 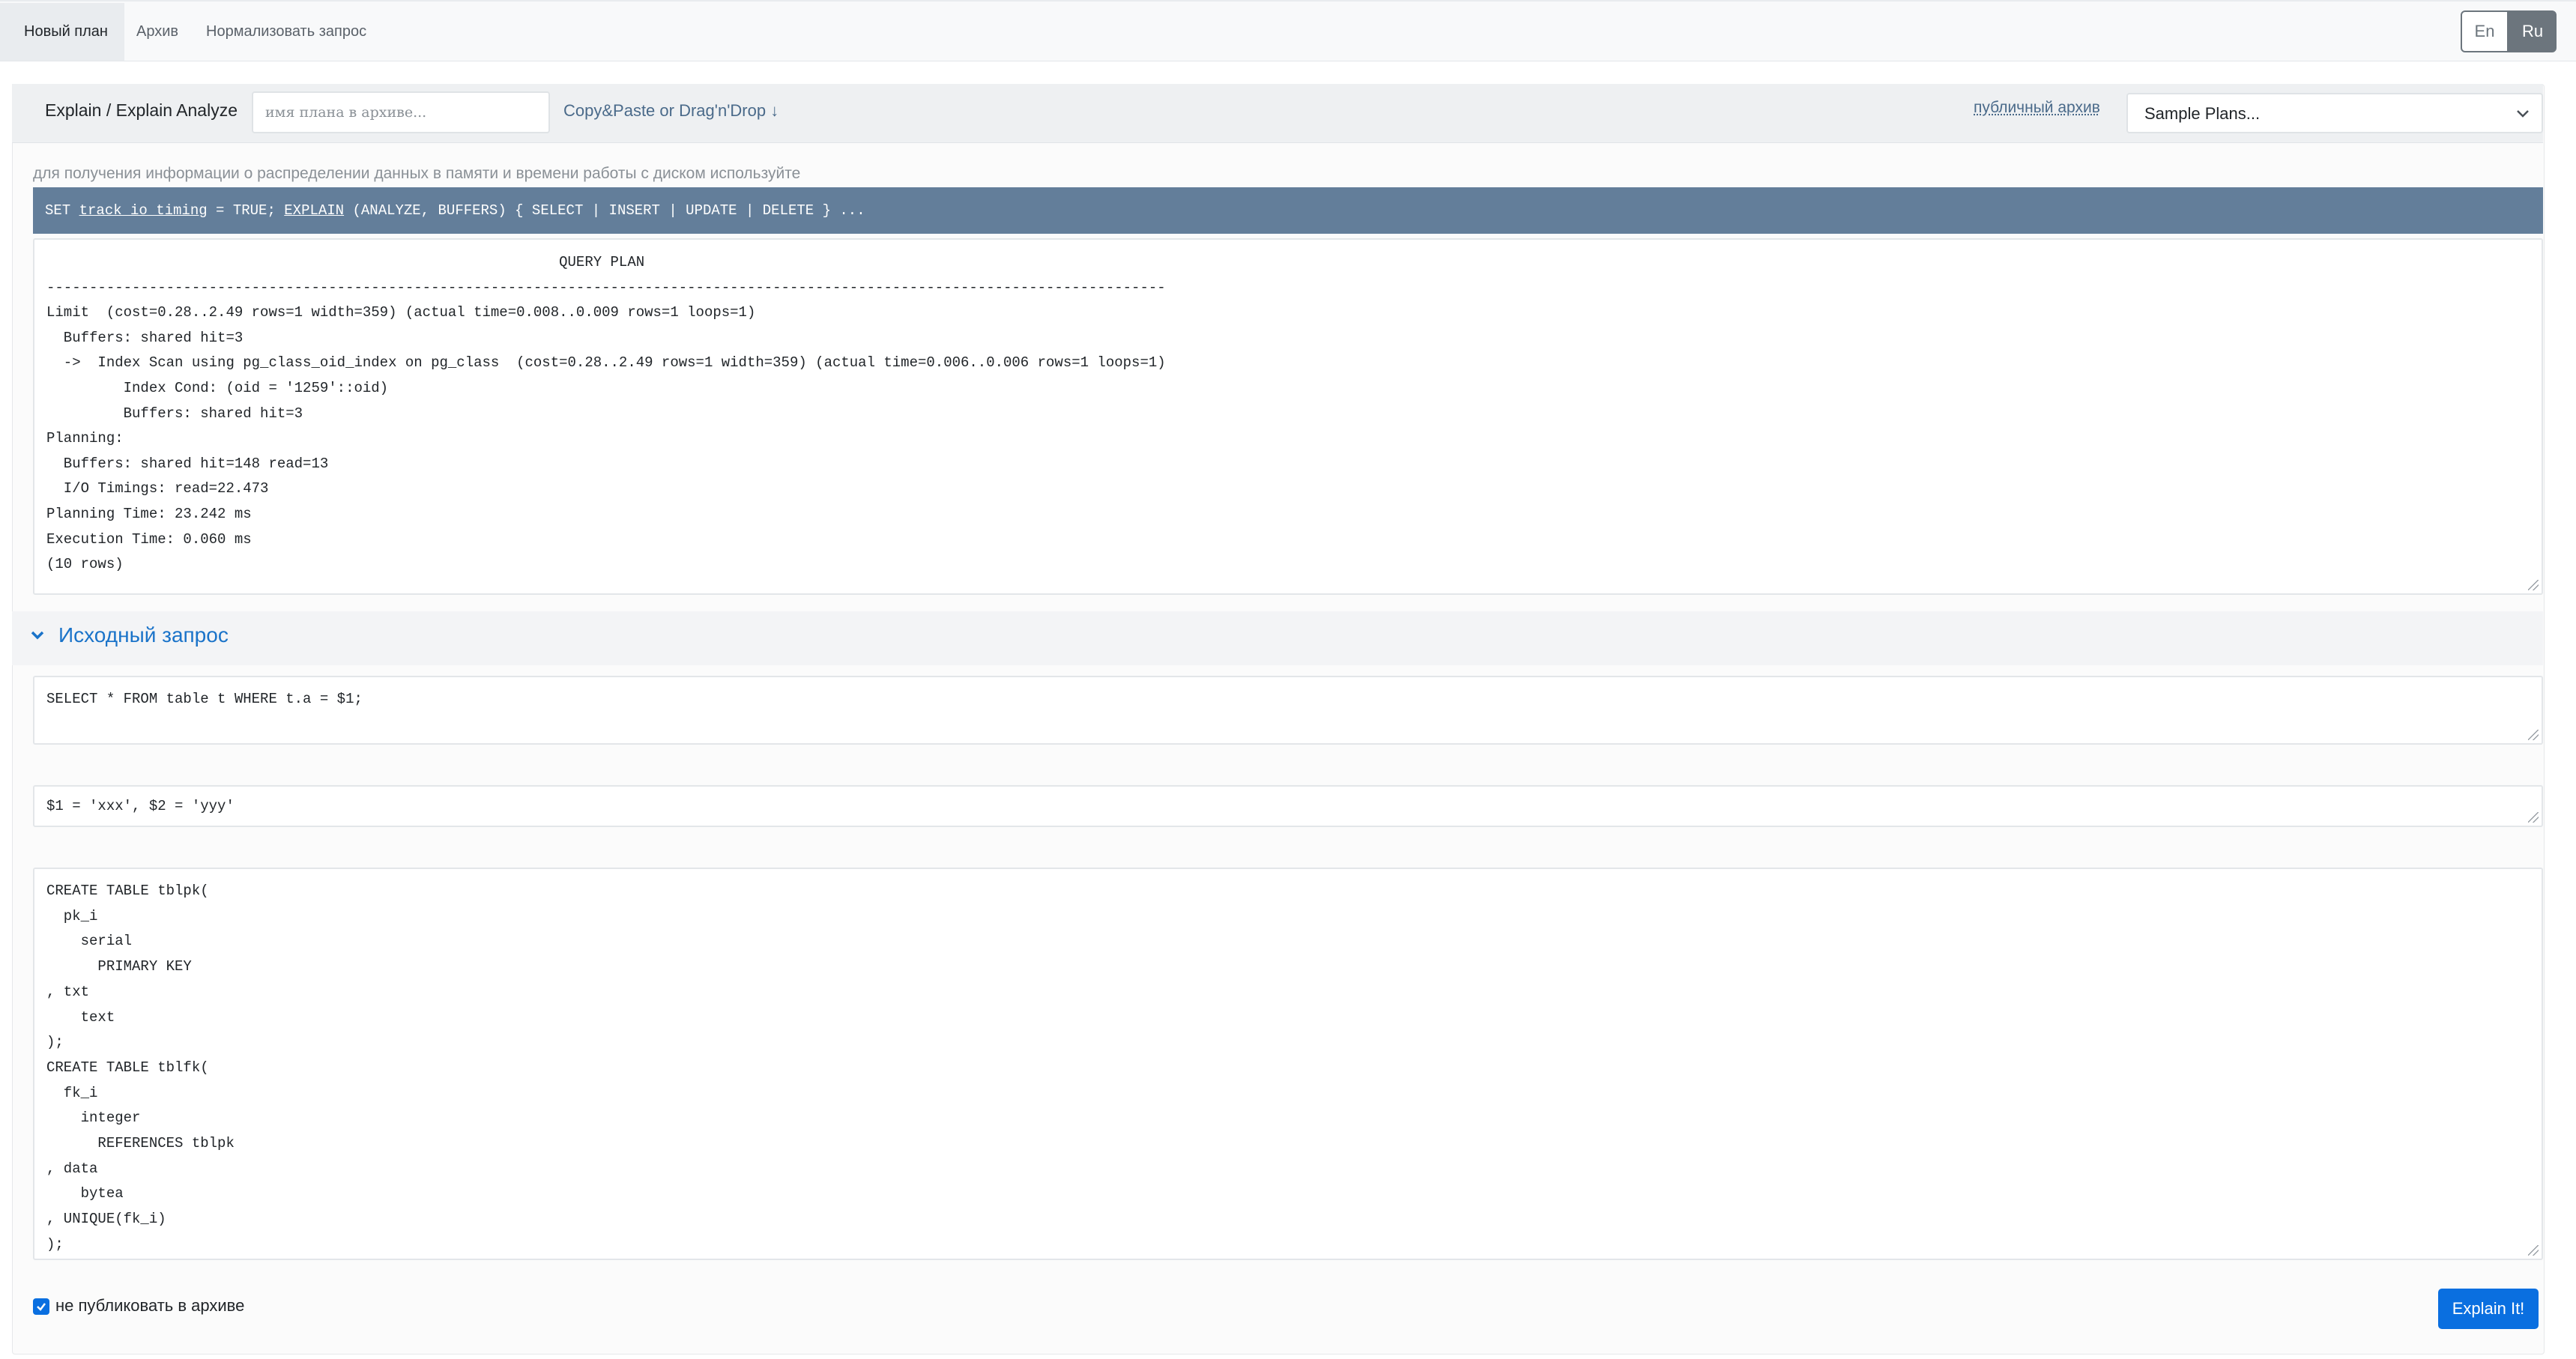 What do you see at coordinates (62, 210) in the screenshot?
I see `command-part1: SET` at bounding box center [62, 210].